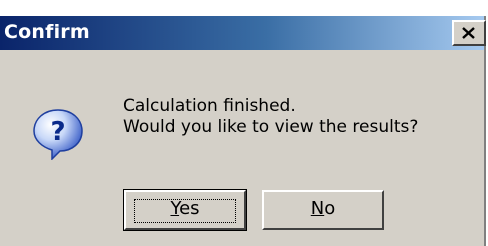  I want to click on close-button, so click(469, 33).